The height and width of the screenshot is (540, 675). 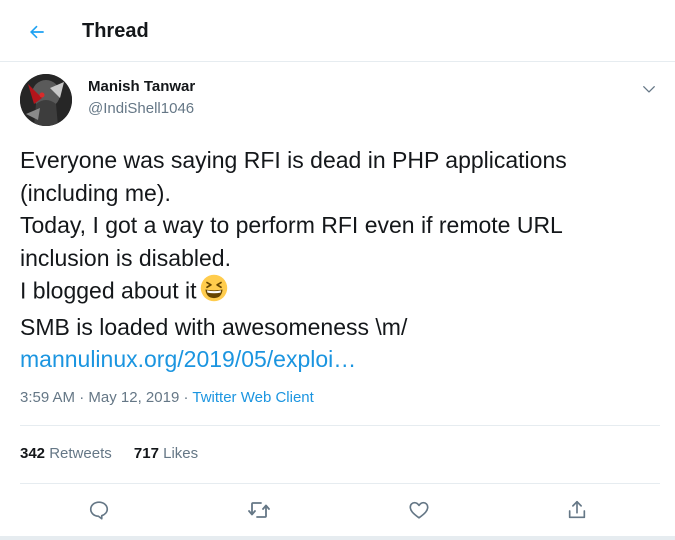 I want to click on arrow-left-icon, so click(x=37, y=32).